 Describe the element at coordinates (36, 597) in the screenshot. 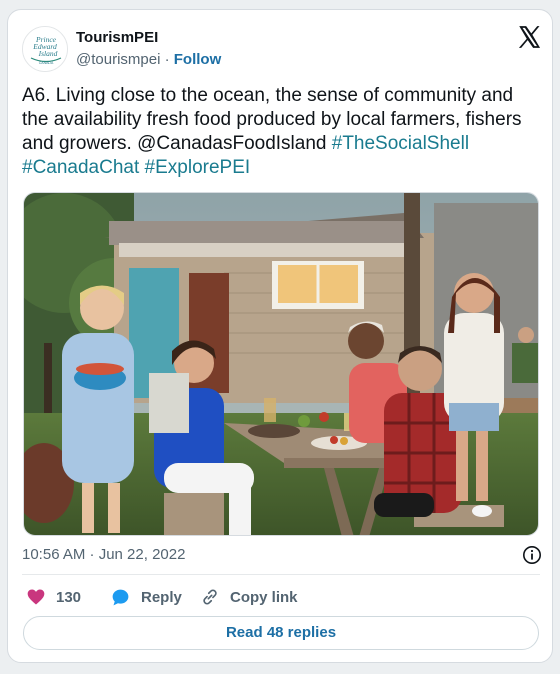

I see `heart-icon` at that location.